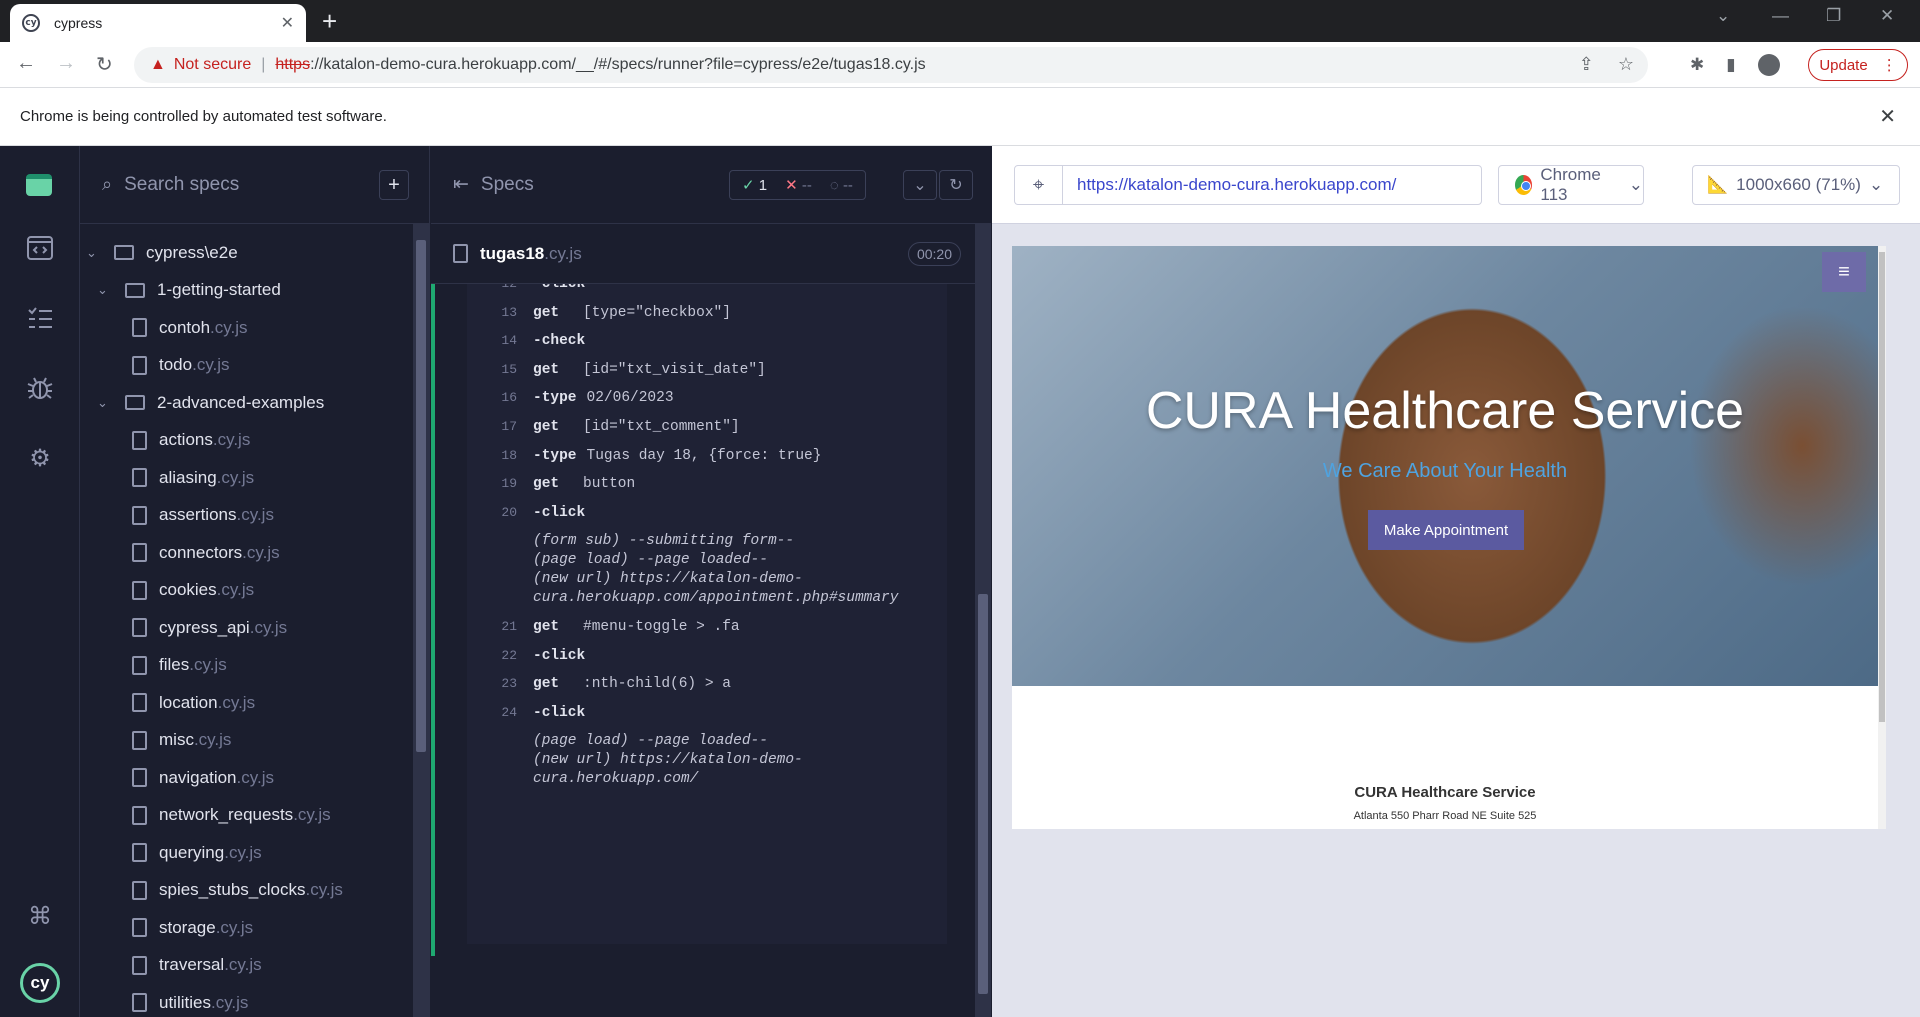 The width and height of the screenshot is (1920, 1017). What do you see at coordinates (254, 478) in the screenshot?
I see `spec-file-item: aliasing .cy.js` at bounding box center [254, 478].